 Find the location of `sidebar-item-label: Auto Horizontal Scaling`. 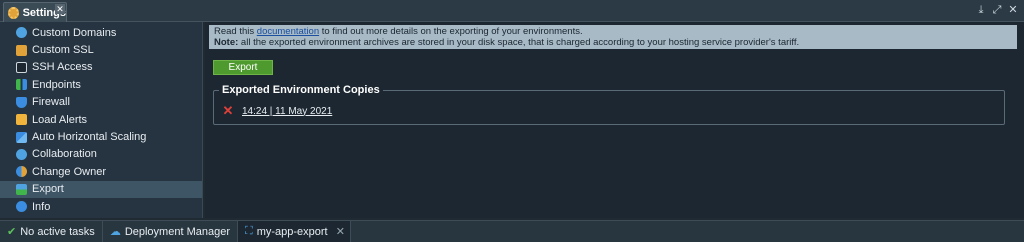

sidebar-item-label: Auto Horizontal Scaling is located at coordinates (89, 137).